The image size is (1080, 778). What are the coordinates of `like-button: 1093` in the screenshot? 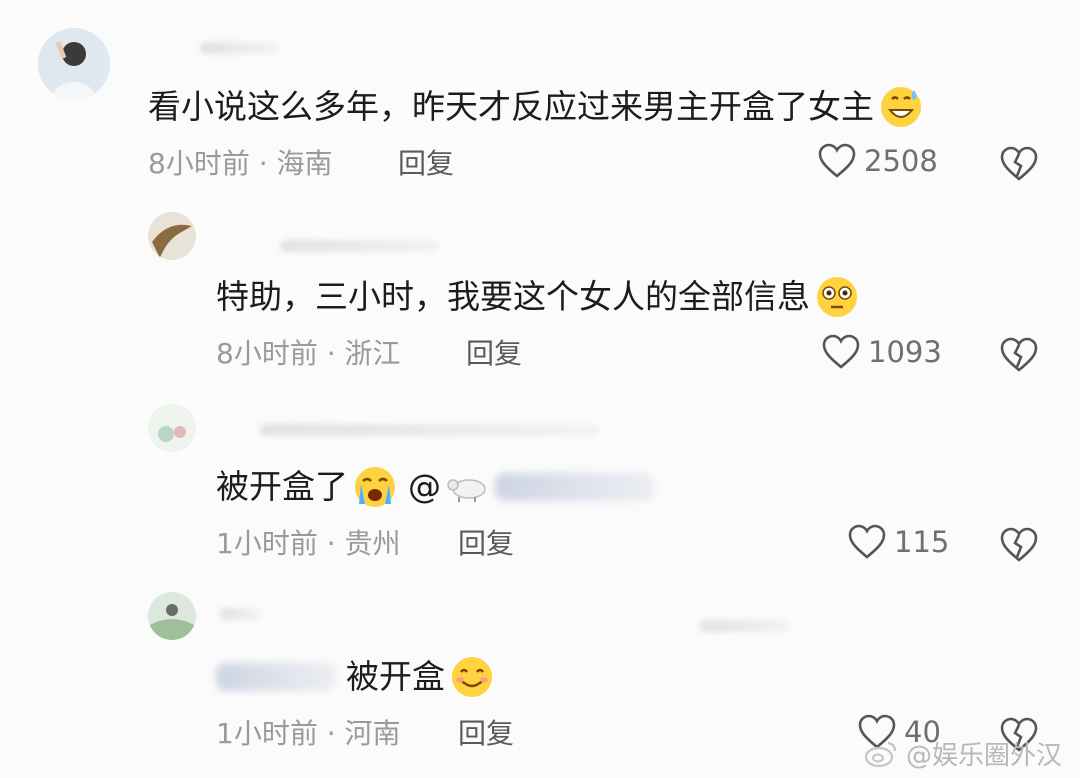 It's located at (882, 352).